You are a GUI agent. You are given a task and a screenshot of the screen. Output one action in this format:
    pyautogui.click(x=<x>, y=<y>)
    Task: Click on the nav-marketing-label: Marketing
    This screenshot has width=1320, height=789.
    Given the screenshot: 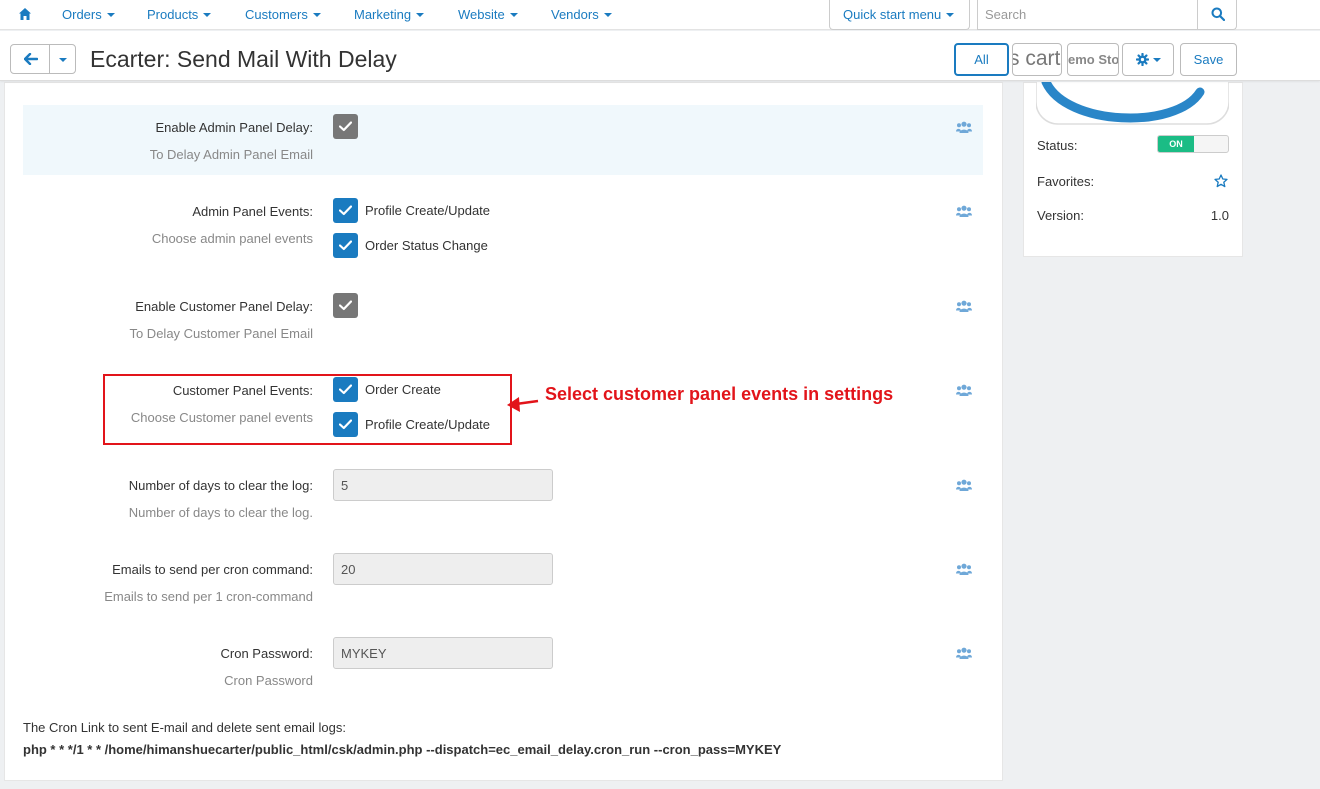 What is the action you would take?
    pyautogui.click(x=383, y=14)
    